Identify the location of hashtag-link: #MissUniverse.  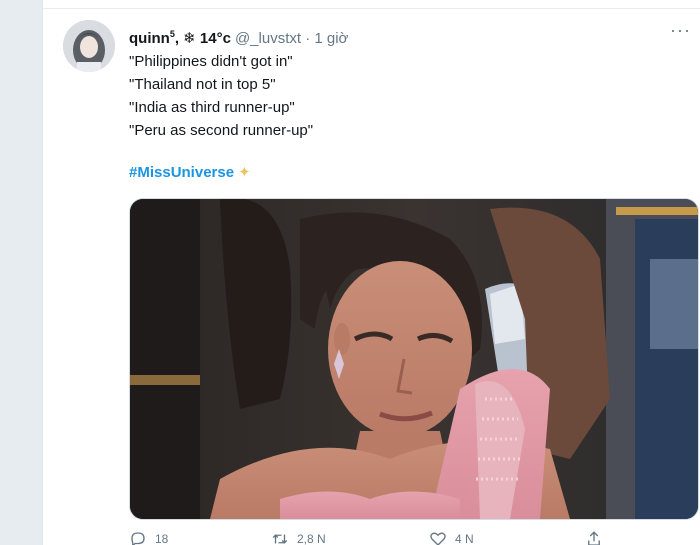
(181, 172).